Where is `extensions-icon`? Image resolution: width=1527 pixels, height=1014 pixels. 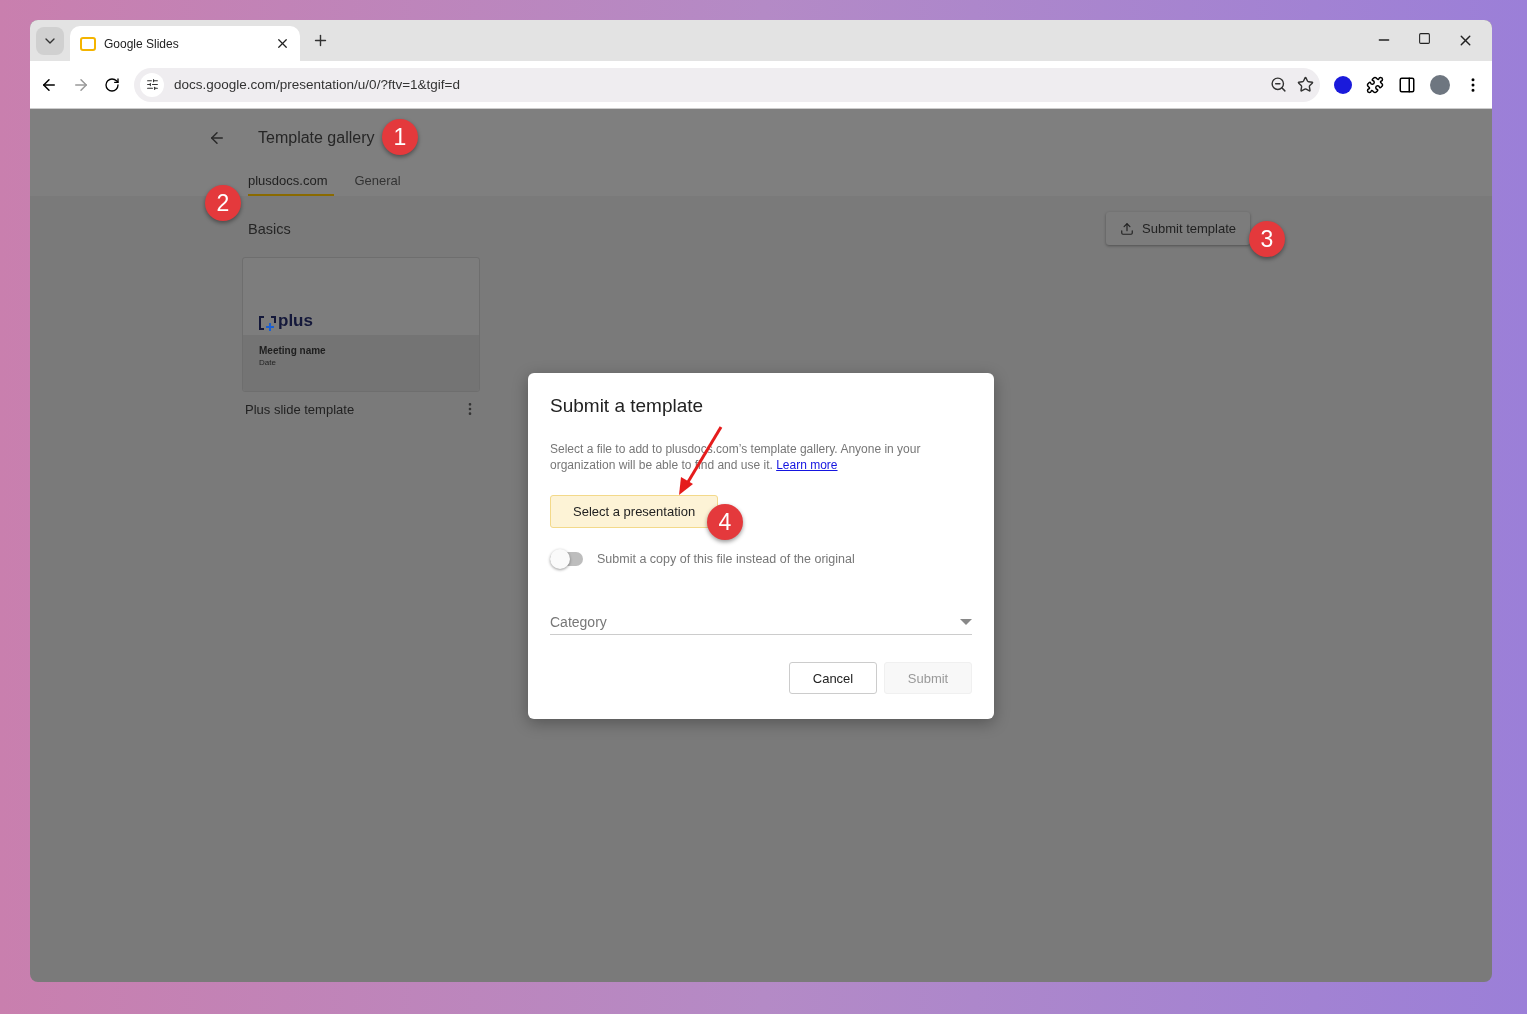 extensions-icon is located at coordinates (1375, 84).